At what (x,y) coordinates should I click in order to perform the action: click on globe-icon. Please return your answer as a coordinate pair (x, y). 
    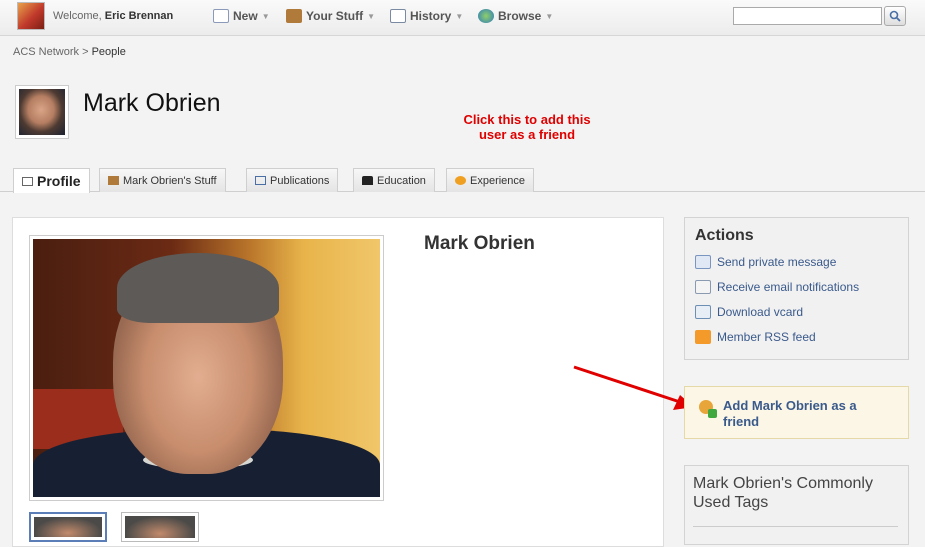
    Looking at the image, I should click on (486, 16).